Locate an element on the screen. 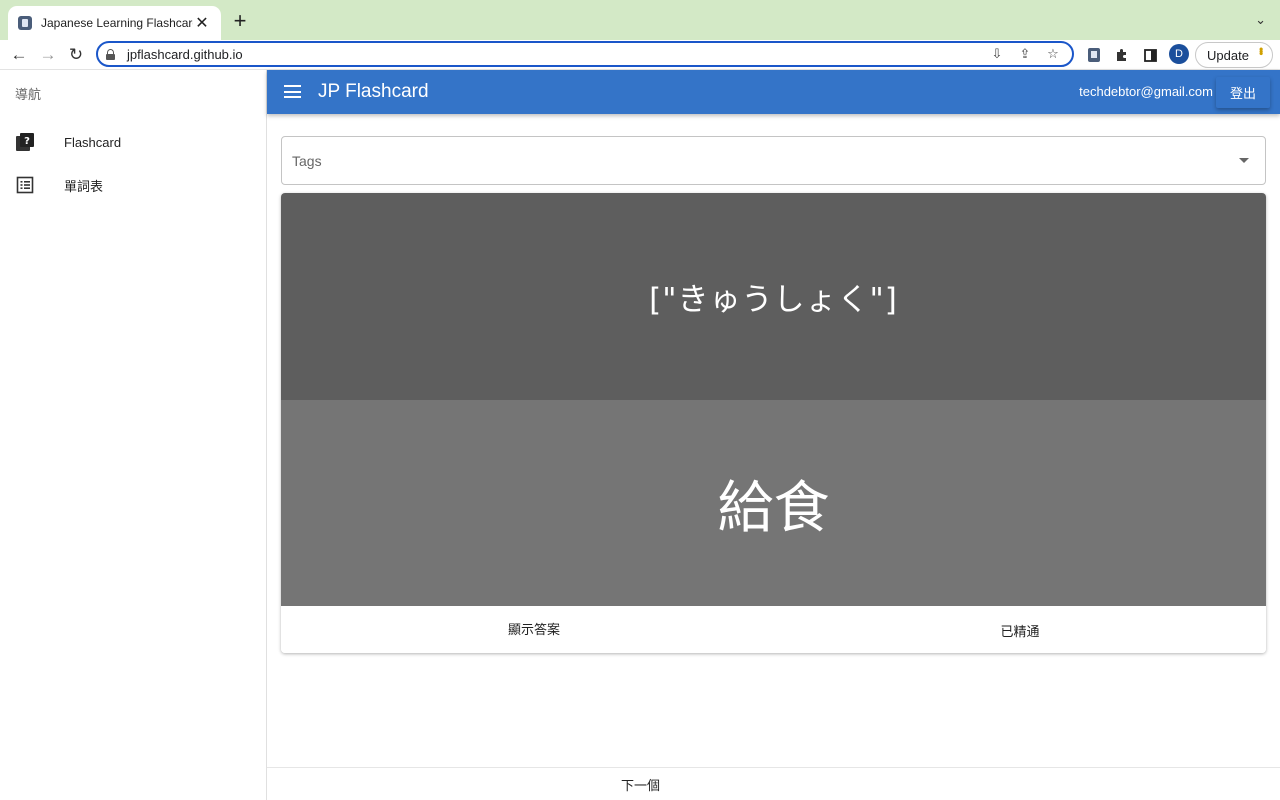 This screenshot has height=800, width=1280. show-answer-button: 顯示答案 is located at coordinates (534, 628).